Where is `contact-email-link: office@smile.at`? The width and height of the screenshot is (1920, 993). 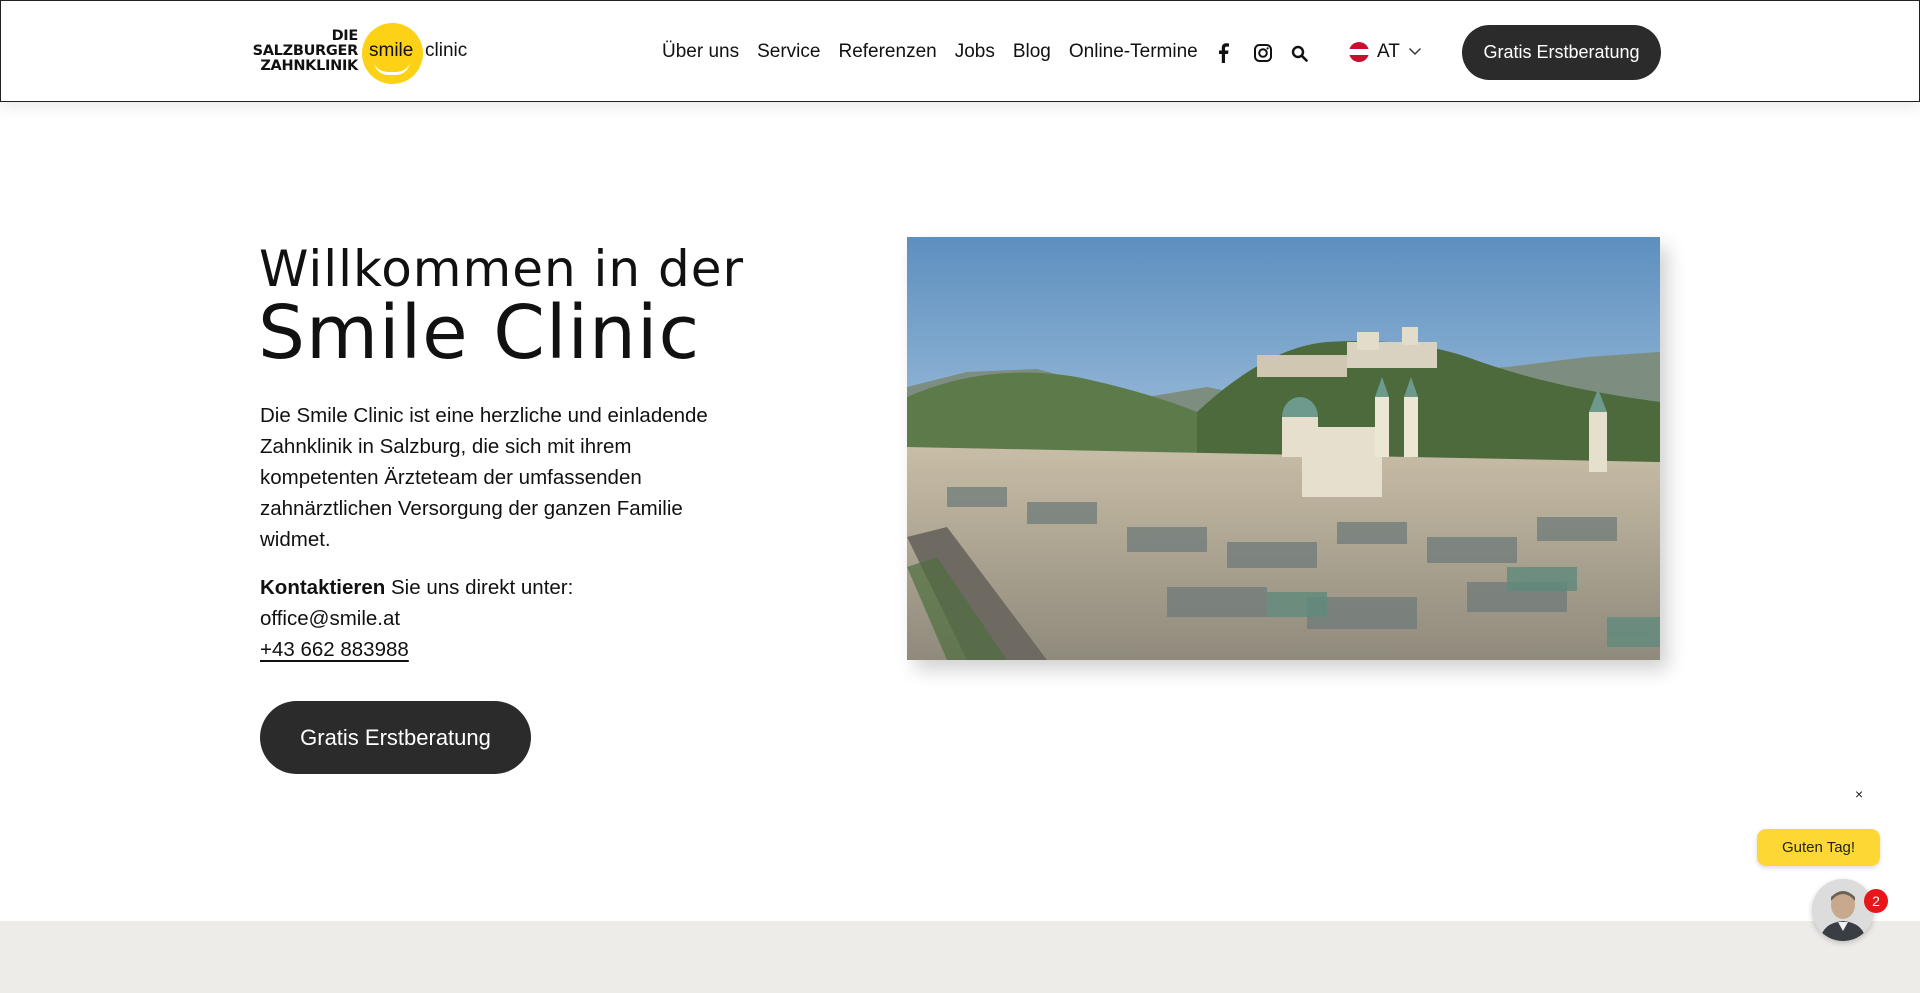
contact-email-link: office@smile.at is located at coordinates (330, 618).